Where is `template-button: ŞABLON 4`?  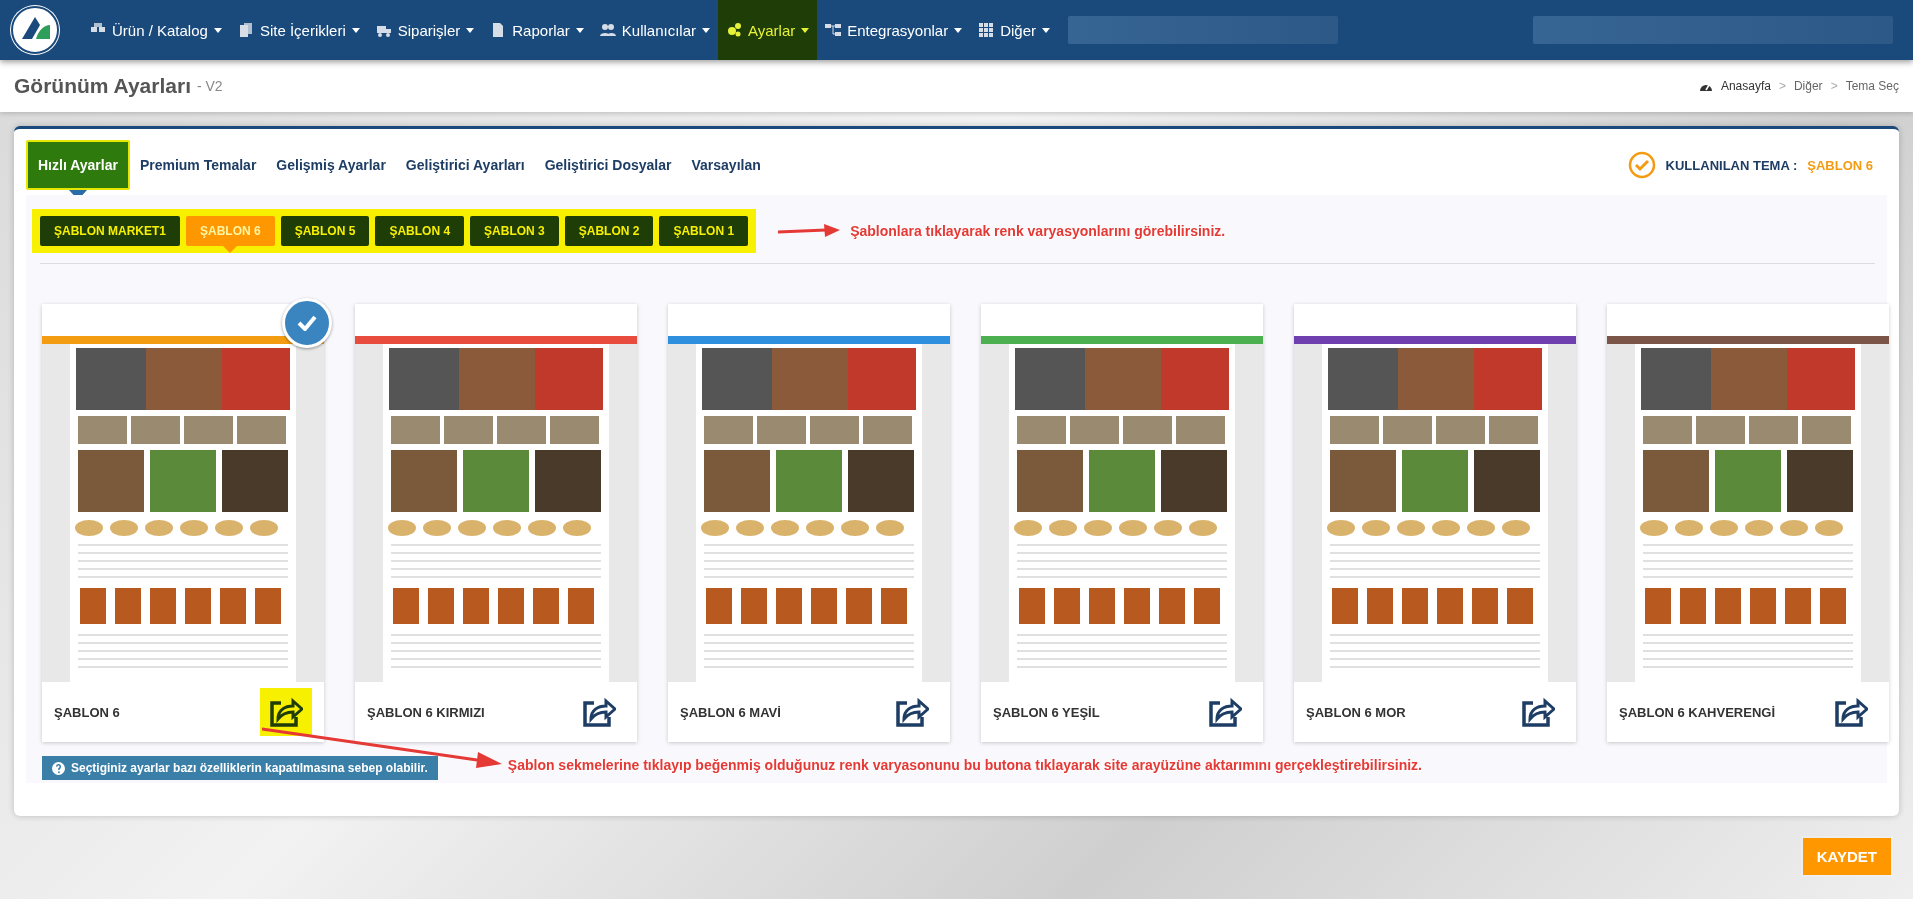
template-button: ŞABLON 4 is located at coordinates (420, 231).